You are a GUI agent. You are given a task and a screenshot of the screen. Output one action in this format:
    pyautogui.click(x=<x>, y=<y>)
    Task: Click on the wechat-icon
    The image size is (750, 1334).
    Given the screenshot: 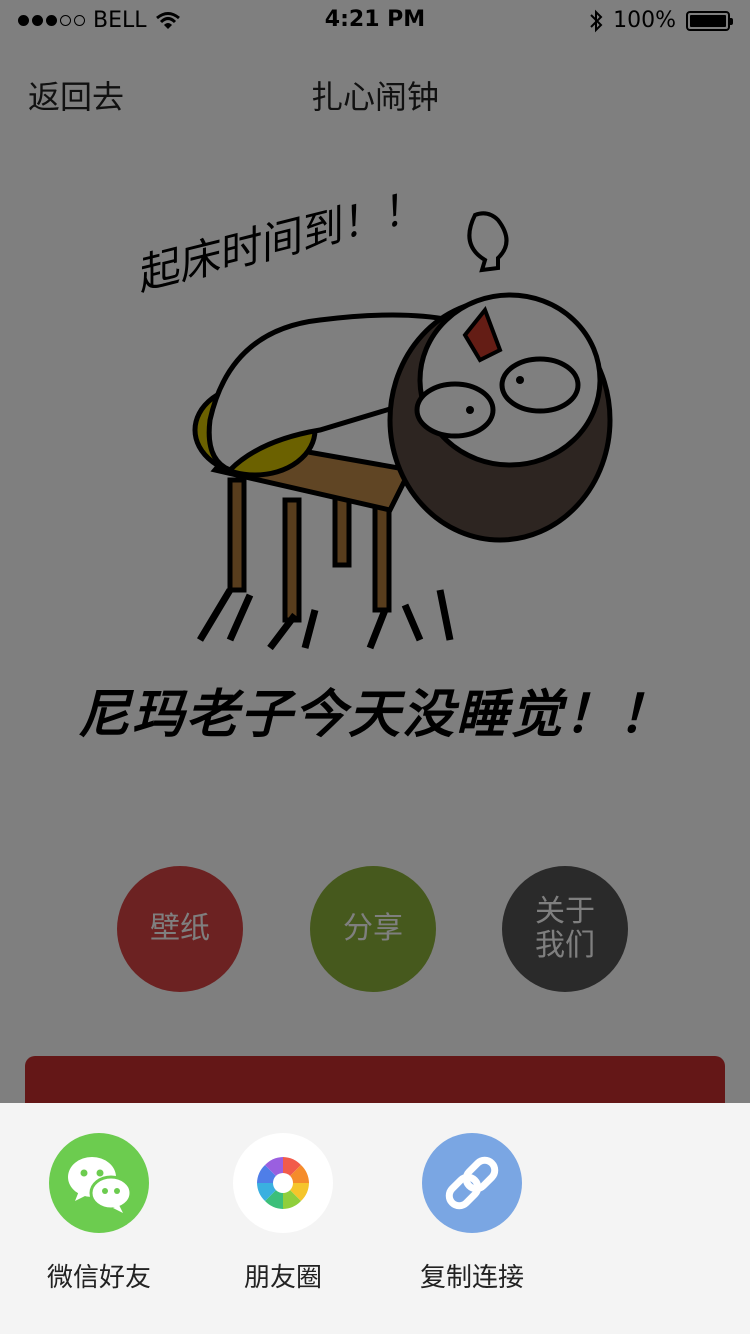 What is the action you would take?
    pyautogui.click(x=99, y=1183)
    